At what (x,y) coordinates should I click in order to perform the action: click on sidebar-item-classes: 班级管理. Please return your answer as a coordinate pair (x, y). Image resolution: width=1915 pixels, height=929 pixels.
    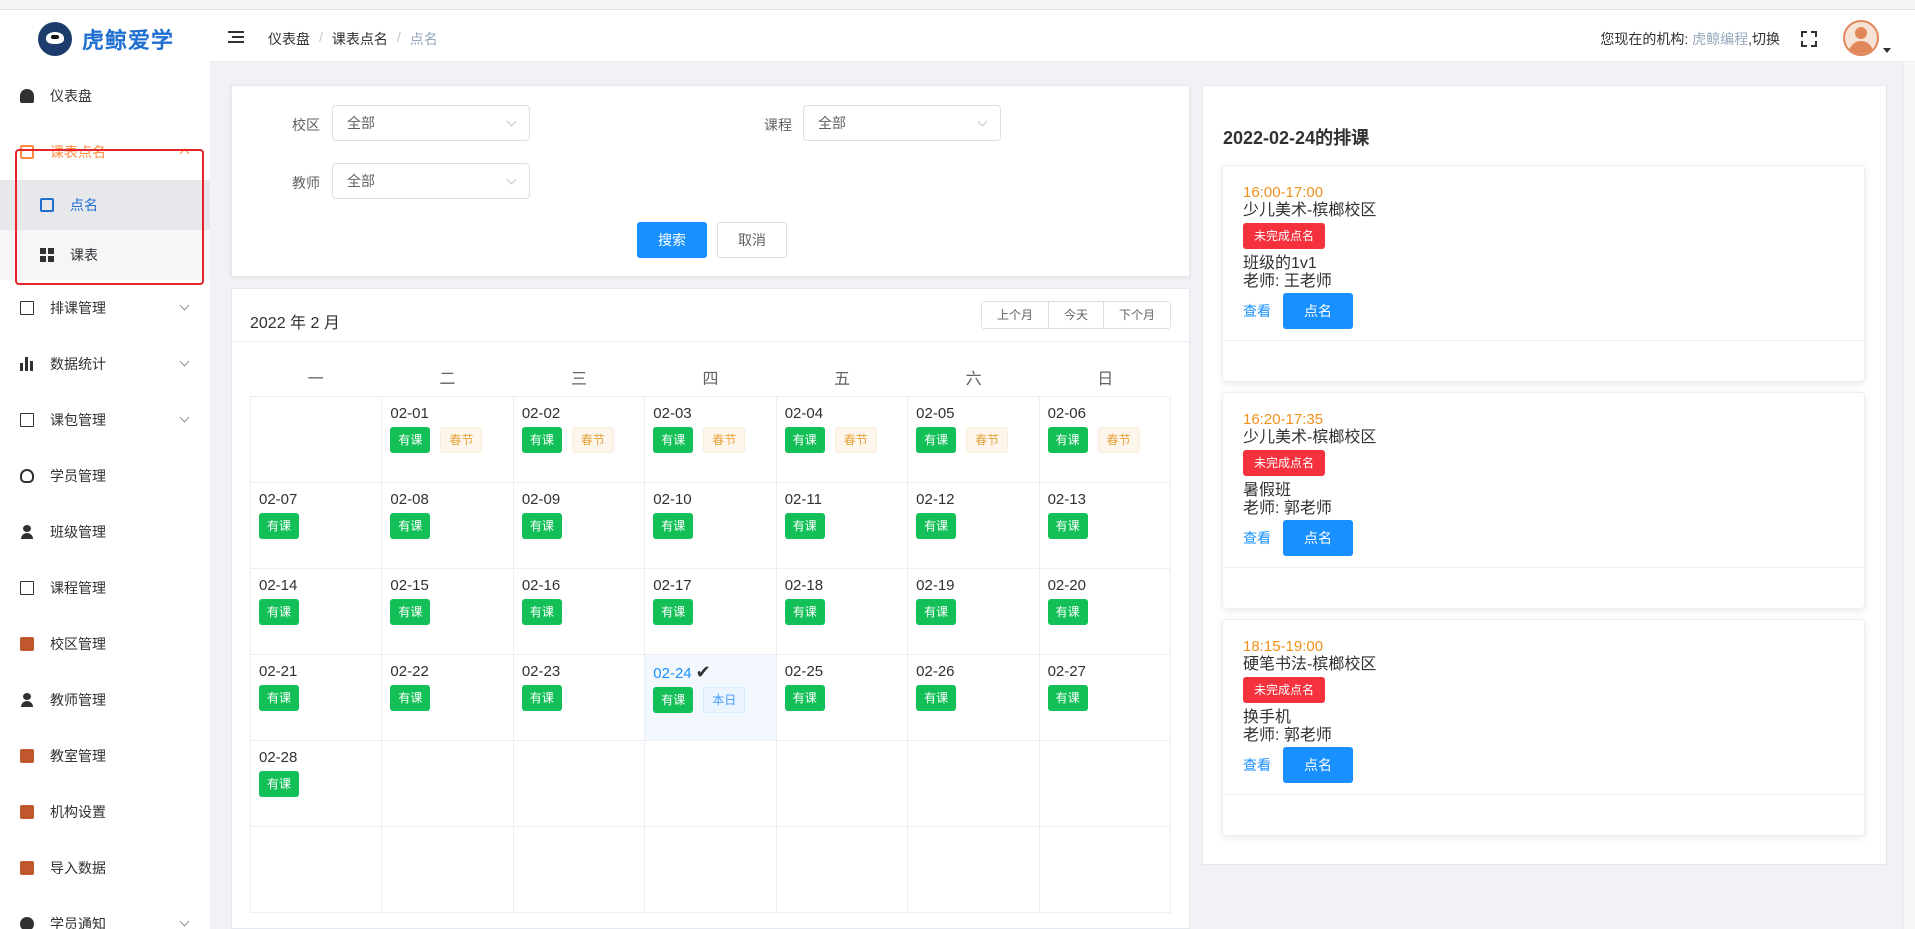
    Looking at the image, I should click on (105, 532).